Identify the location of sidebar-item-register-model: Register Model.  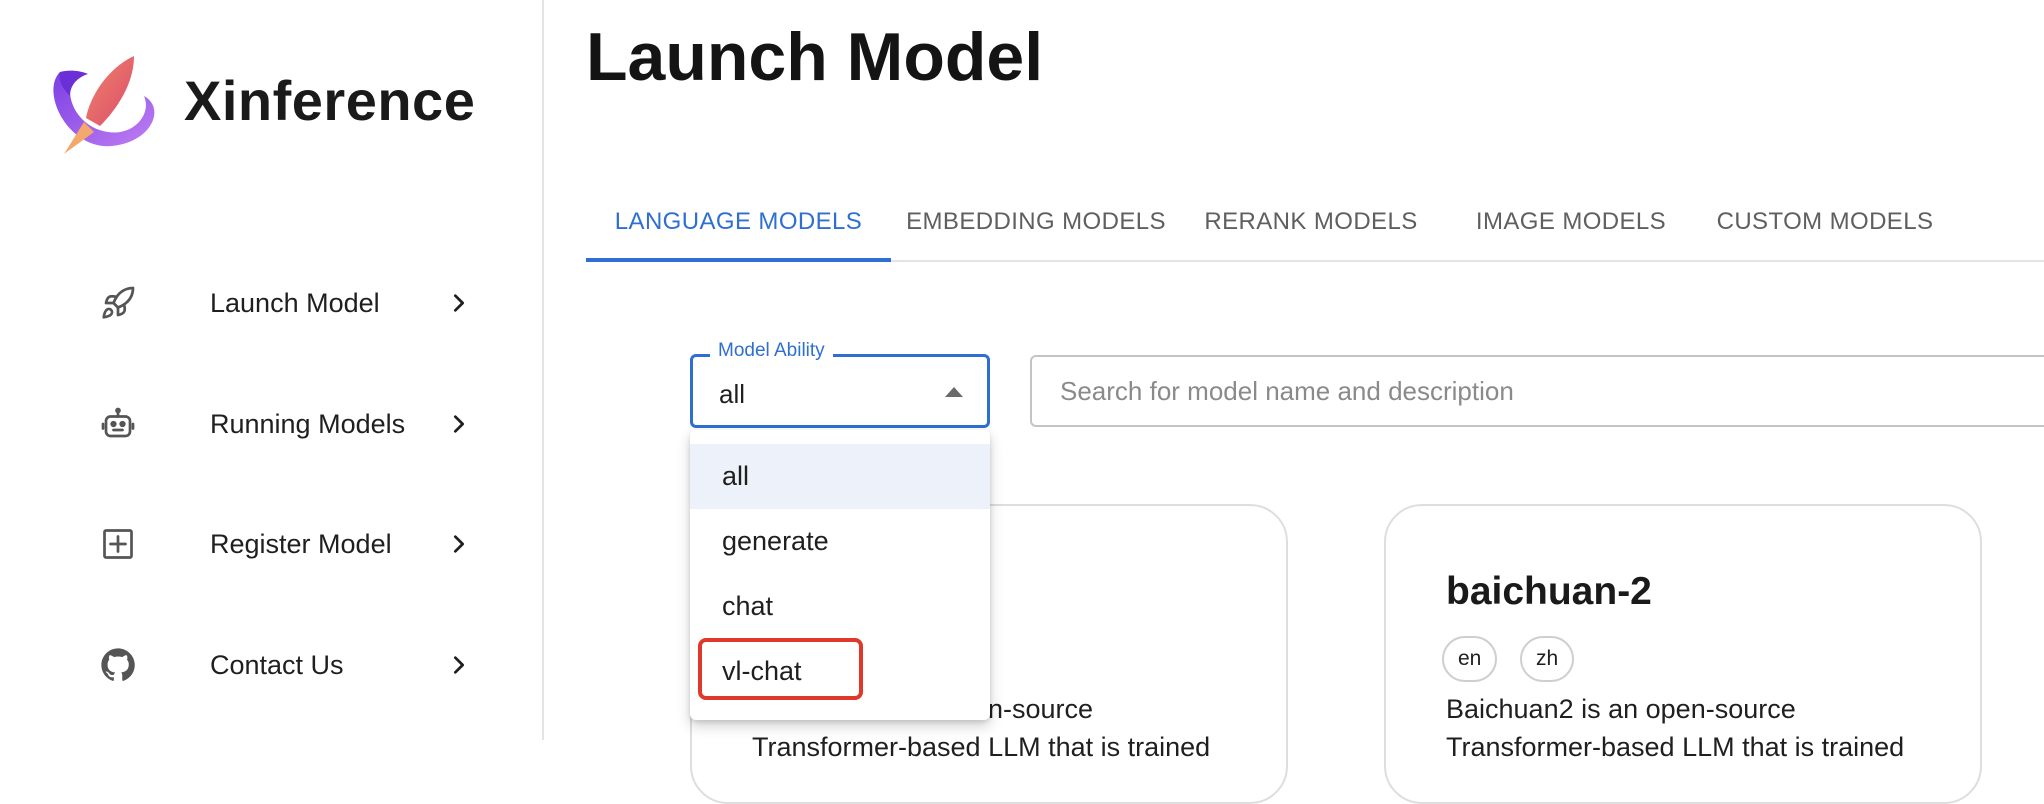
(287, 544).